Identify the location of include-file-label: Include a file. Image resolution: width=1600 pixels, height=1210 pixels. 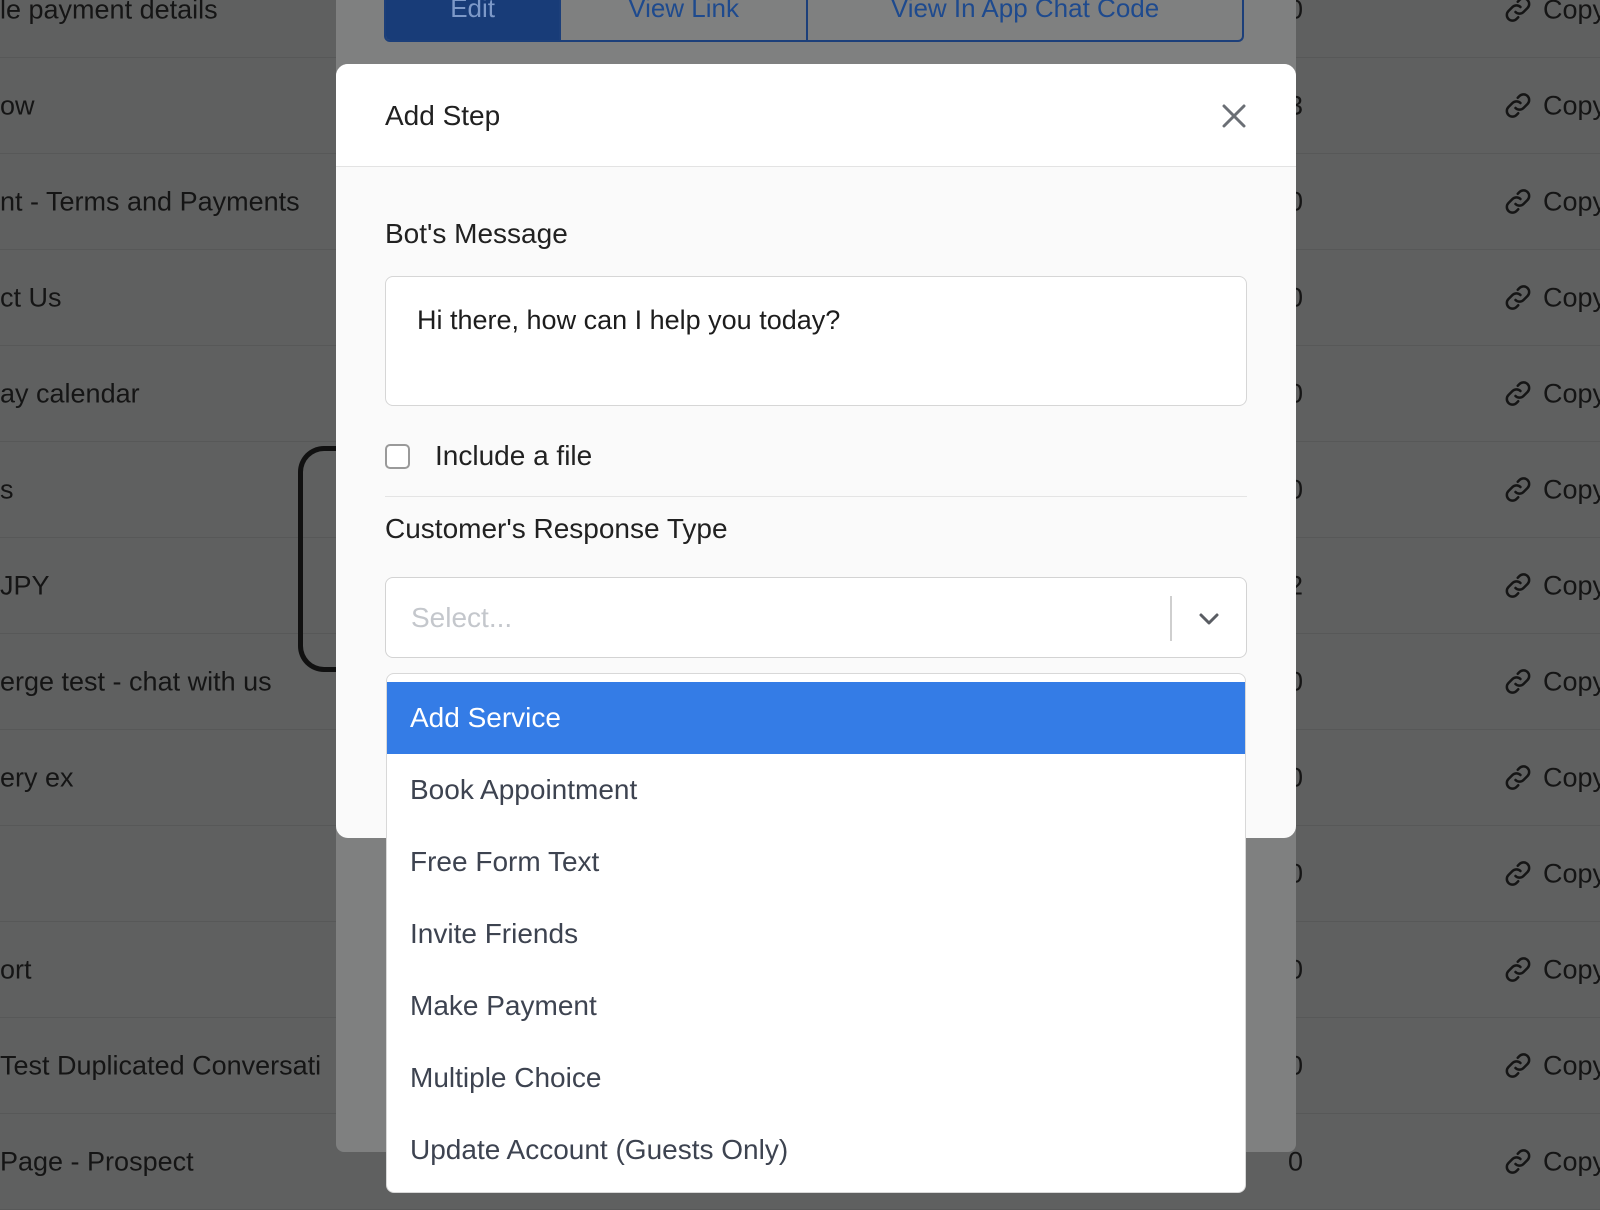
(514, 455).